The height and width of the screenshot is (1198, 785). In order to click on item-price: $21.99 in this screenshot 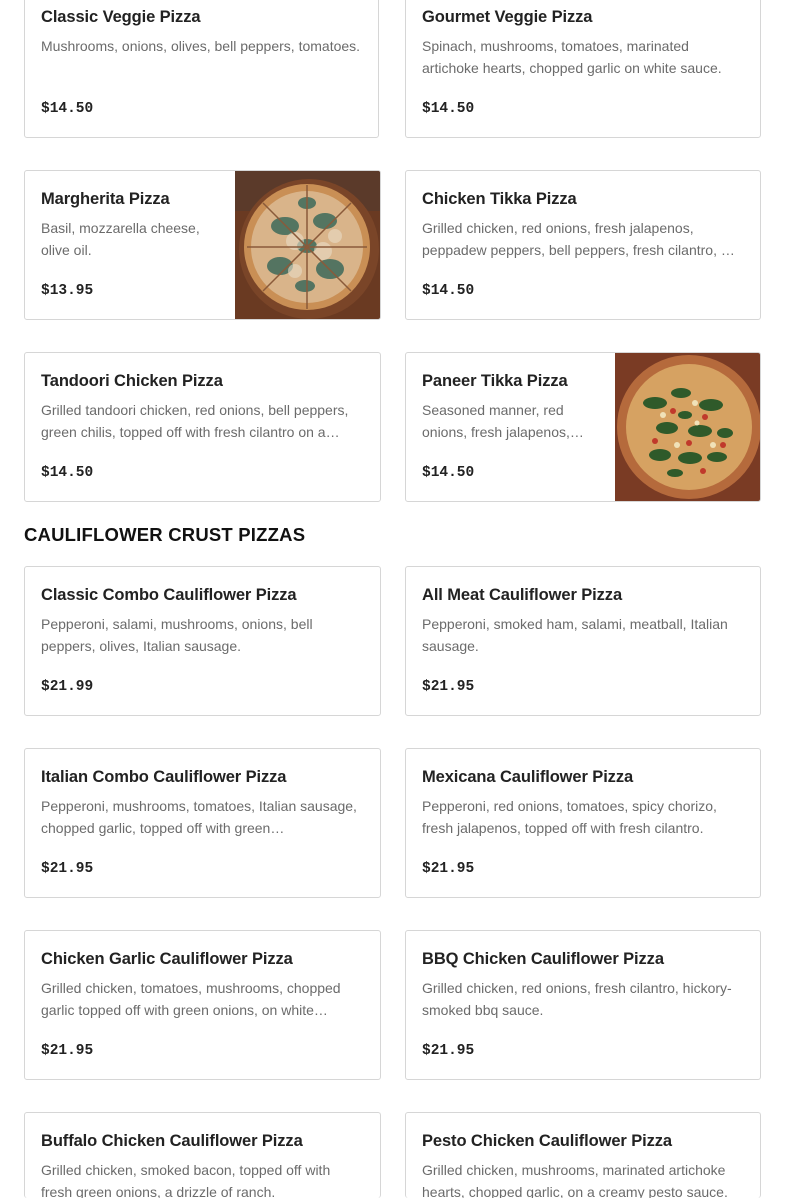, I will do `click(67, 687)`.